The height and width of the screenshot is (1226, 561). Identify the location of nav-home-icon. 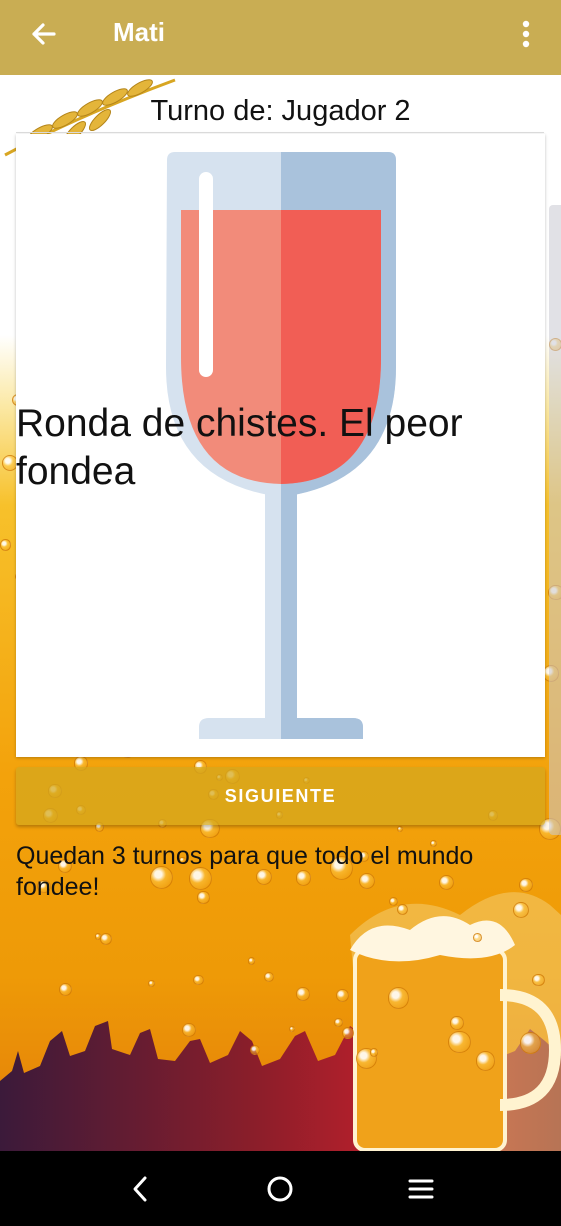
(280, 1188).